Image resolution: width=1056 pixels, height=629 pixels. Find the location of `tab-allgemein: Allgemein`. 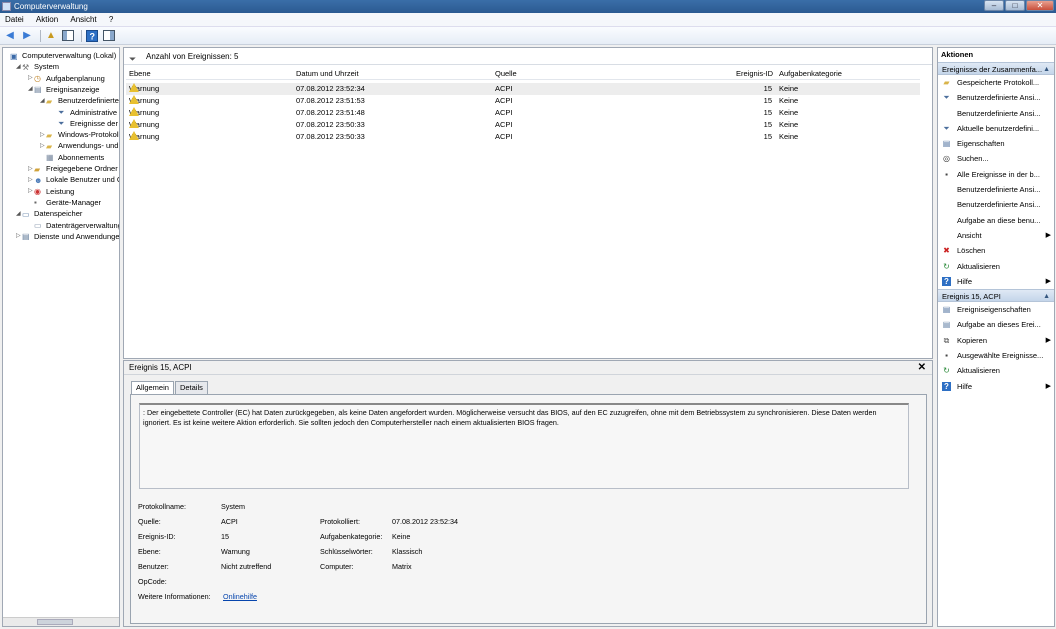

tab-allgemein: Allgemein is located at coordinates (152, 388).